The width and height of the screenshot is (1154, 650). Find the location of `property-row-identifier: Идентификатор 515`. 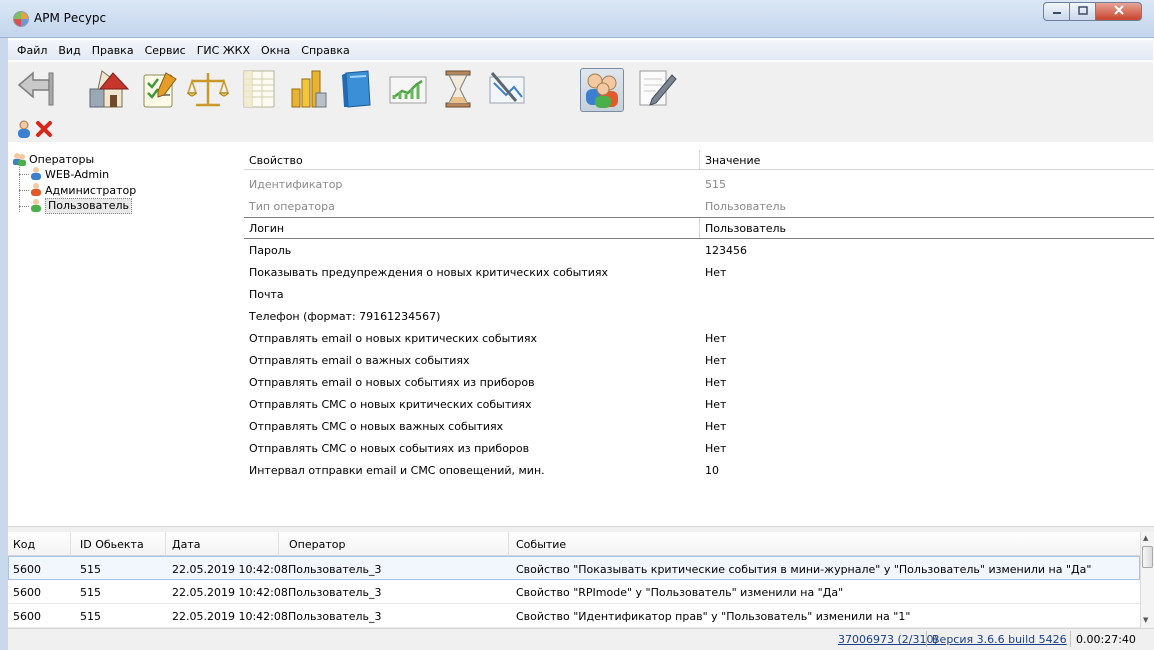

property-row-identifier: Идентификатор 515 is located at coordinates (699, 184).